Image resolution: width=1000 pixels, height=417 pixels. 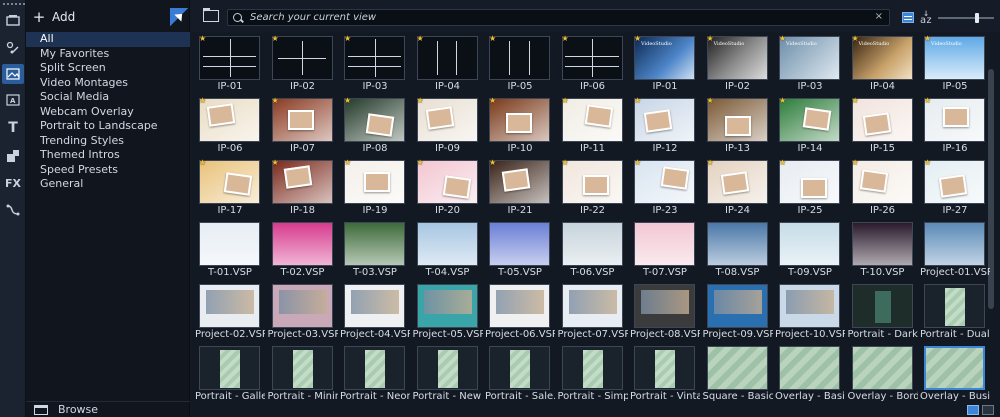 What do you see at coordinates (448, 64) in the screenshot?
I see `template-tile: ★ IP-04` at bounding box center [448, 64].